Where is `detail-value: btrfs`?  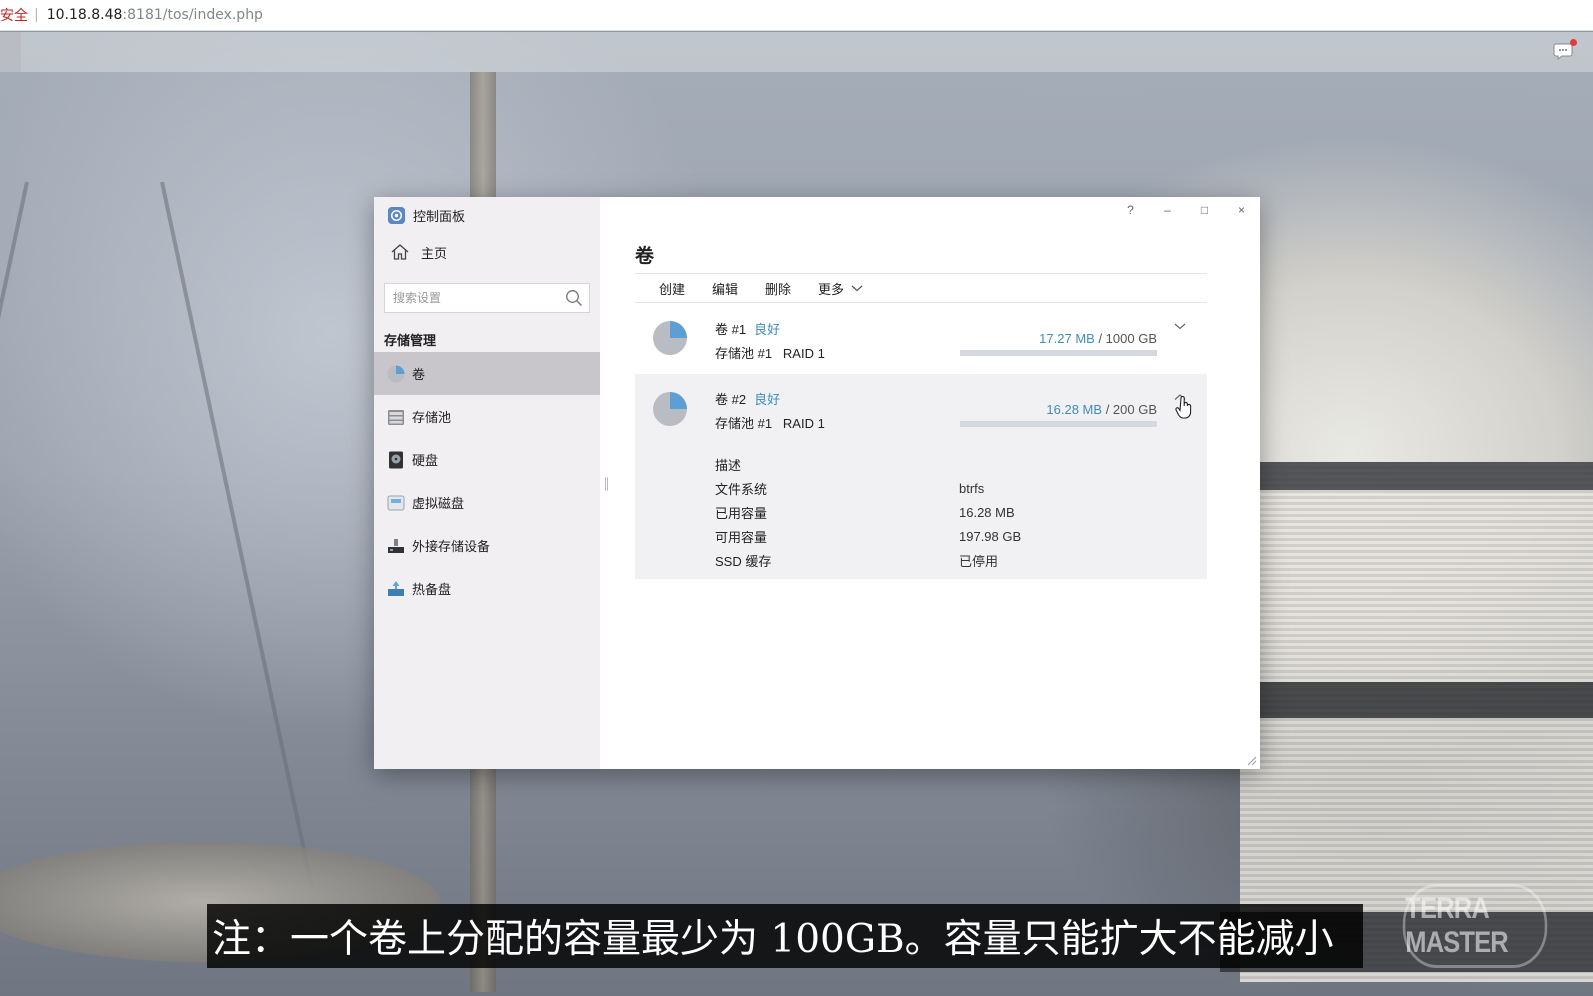
detail-value: btrfs is located at coordinates (972, 488).